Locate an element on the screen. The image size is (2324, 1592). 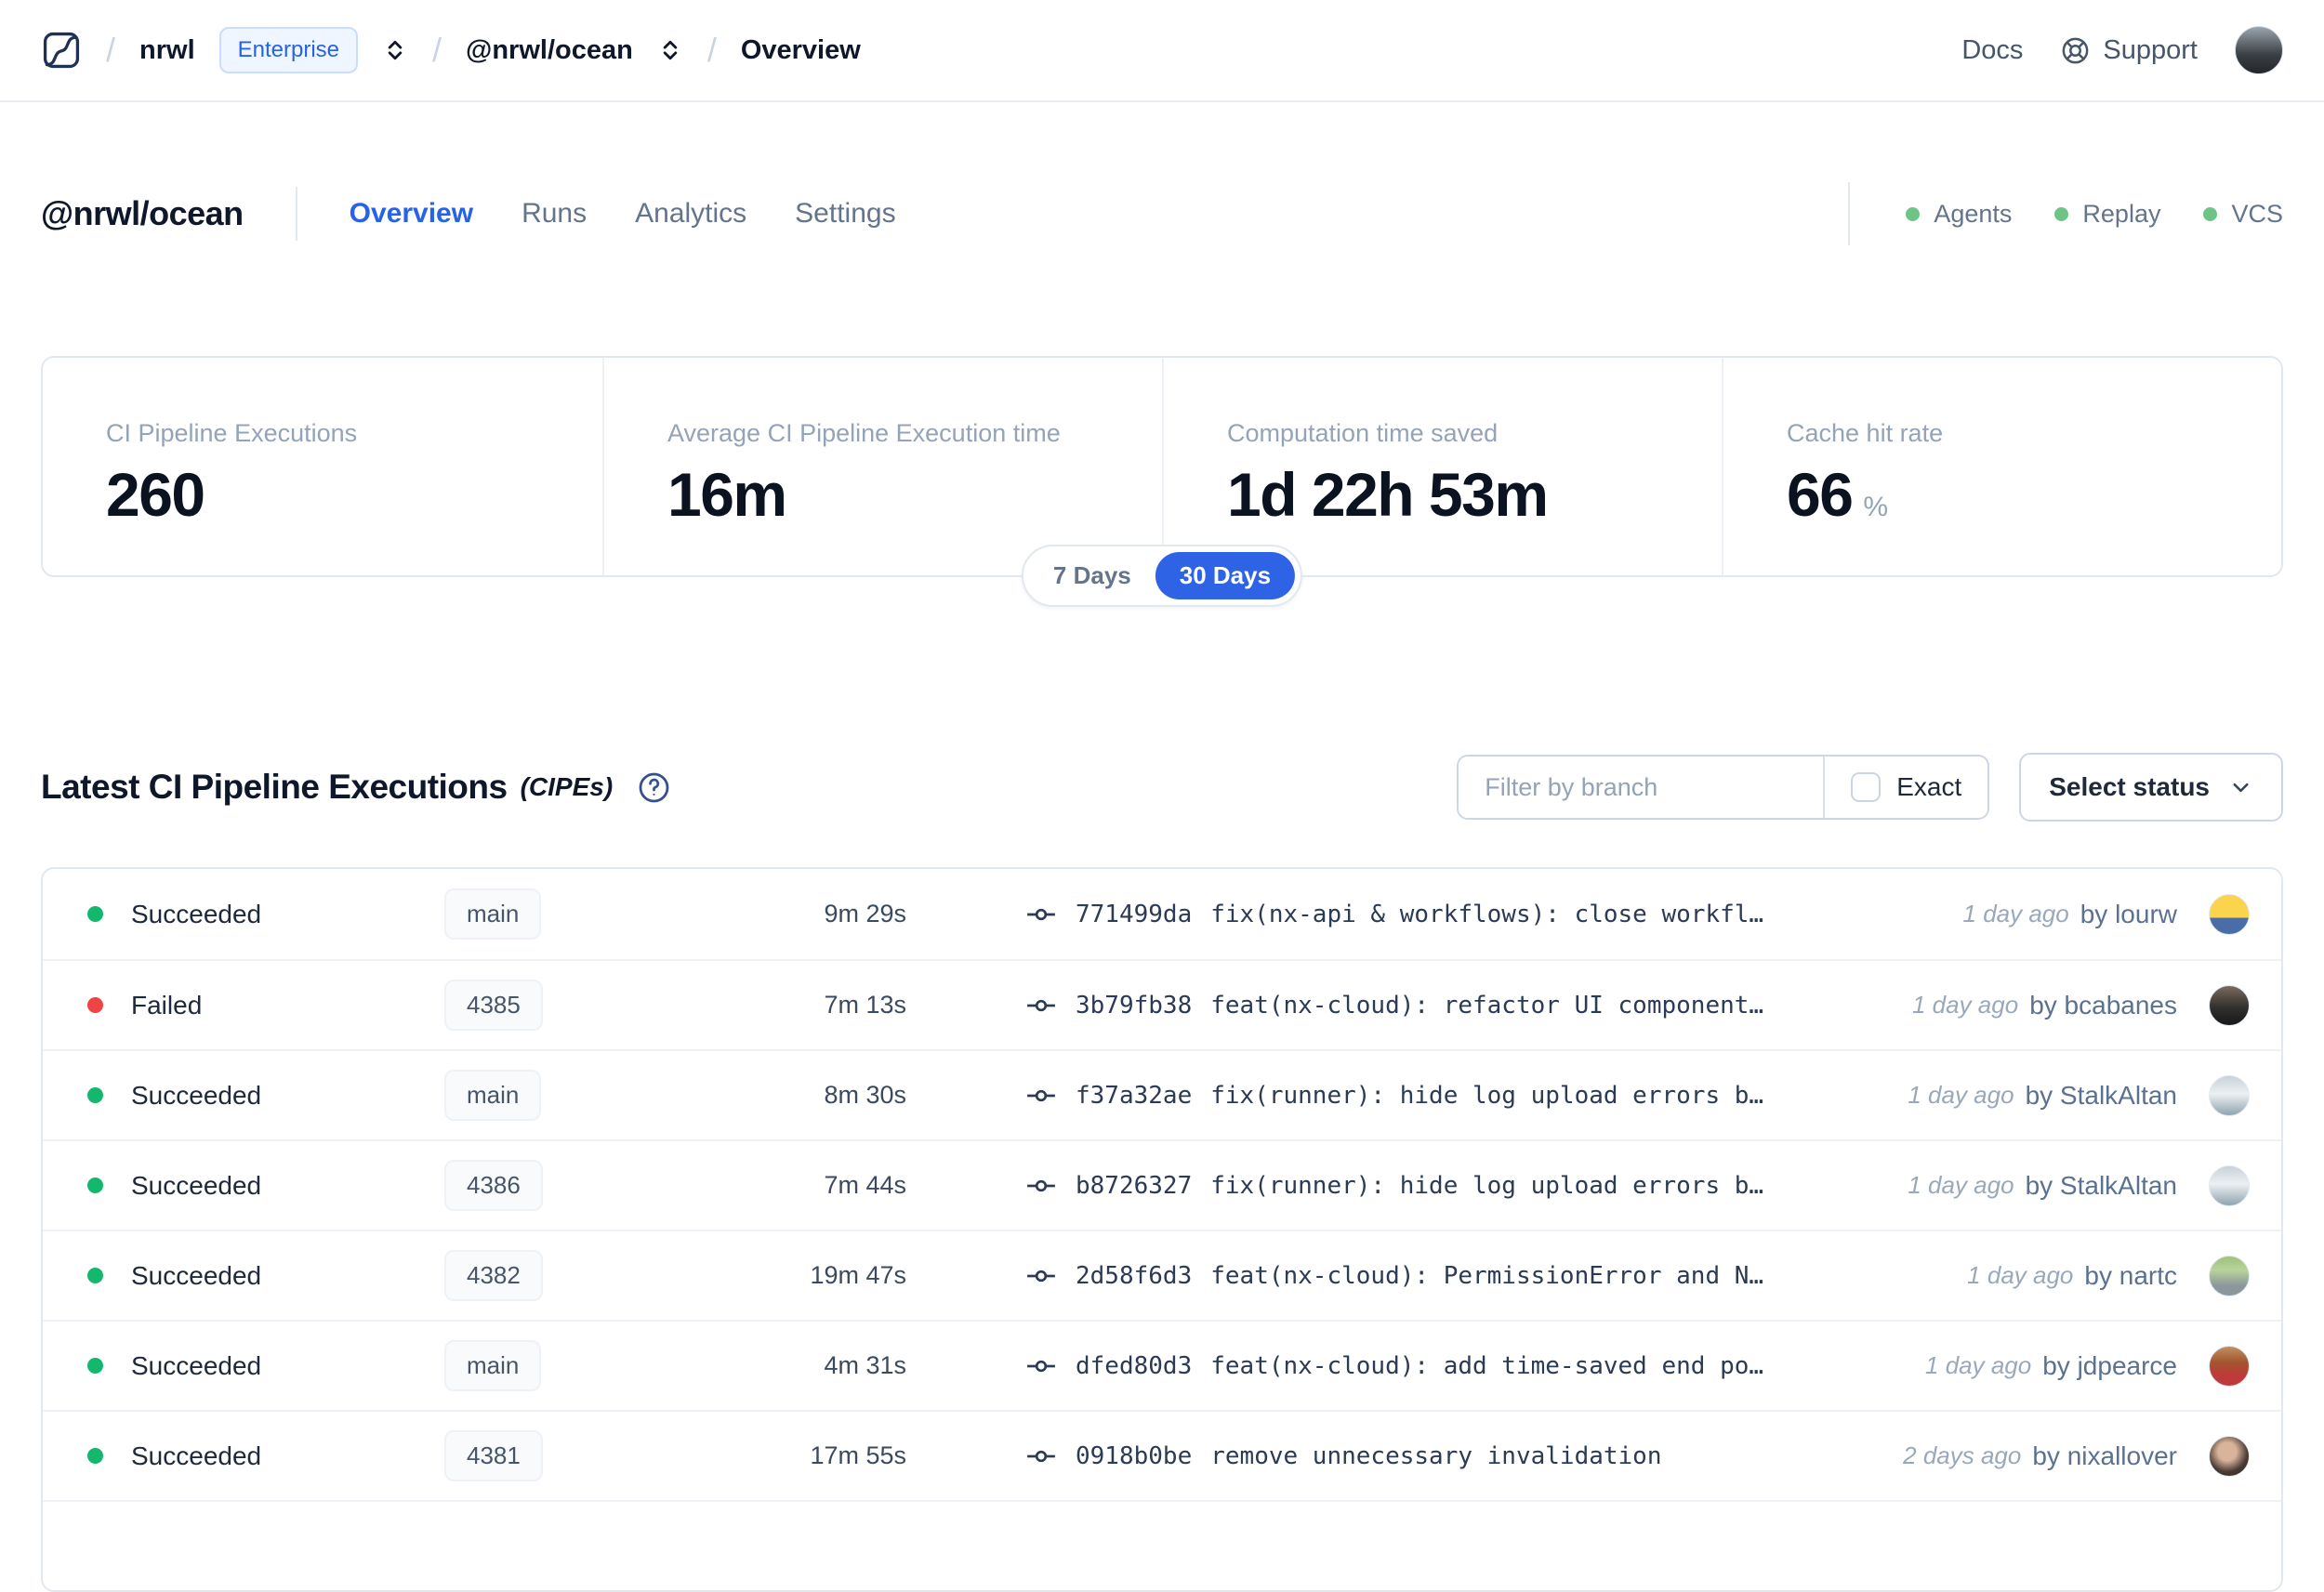
cipe-section-subtitle: (CIPEs) is located at coordinates (567, 786).